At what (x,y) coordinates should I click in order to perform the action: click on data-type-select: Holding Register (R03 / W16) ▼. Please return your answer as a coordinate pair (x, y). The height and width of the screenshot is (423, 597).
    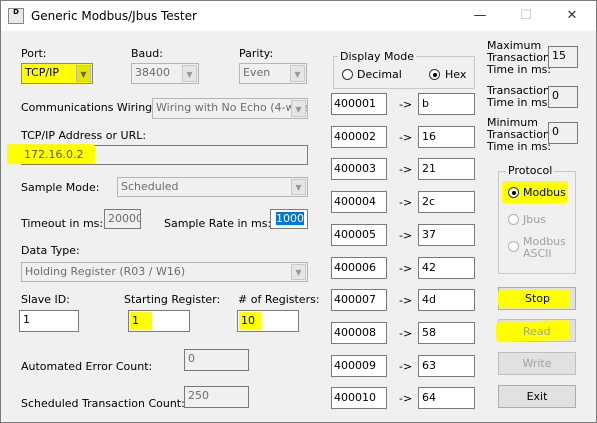
    Looking at the image, I should click on (164, 272).